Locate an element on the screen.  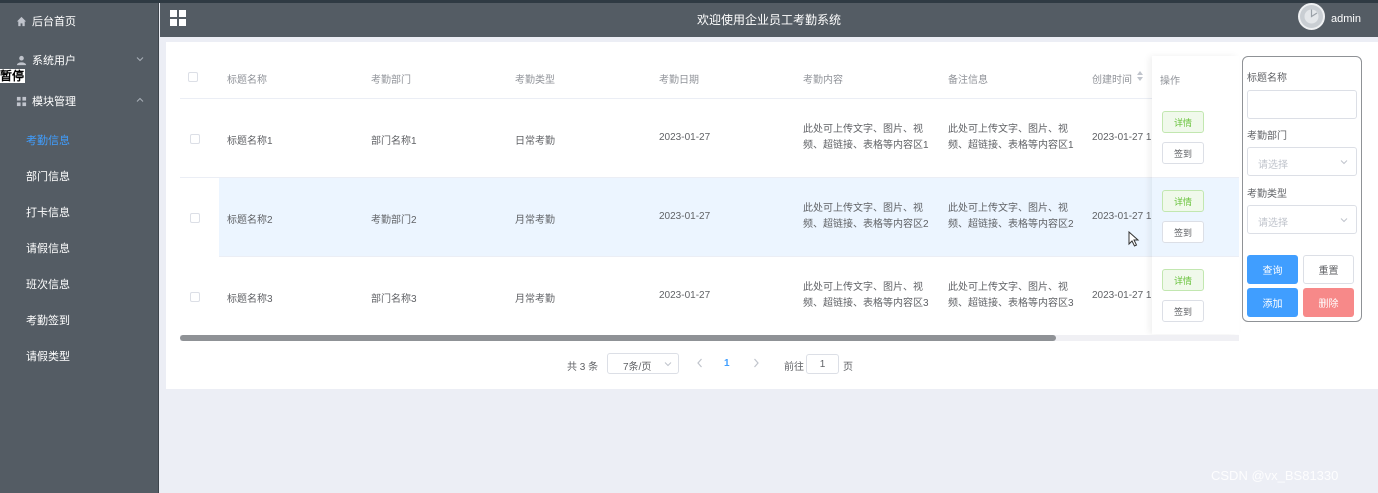
cell-title: 标题名称2 is located at coordinates (250, 220).